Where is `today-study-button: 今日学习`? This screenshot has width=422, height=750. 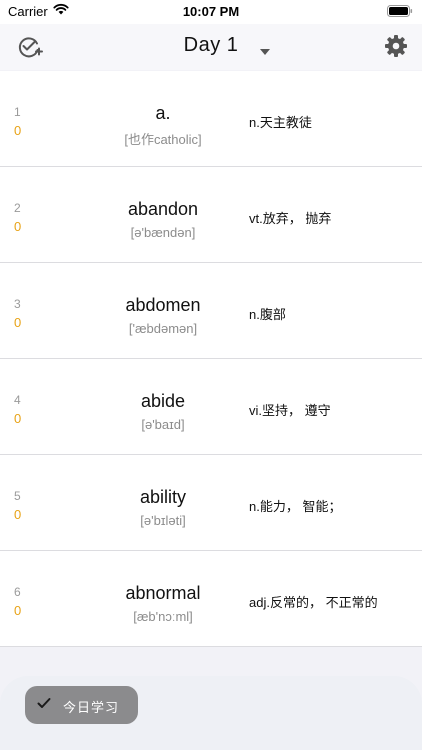
today-study-button: 今日学习 is located at coordinates (81, 705).